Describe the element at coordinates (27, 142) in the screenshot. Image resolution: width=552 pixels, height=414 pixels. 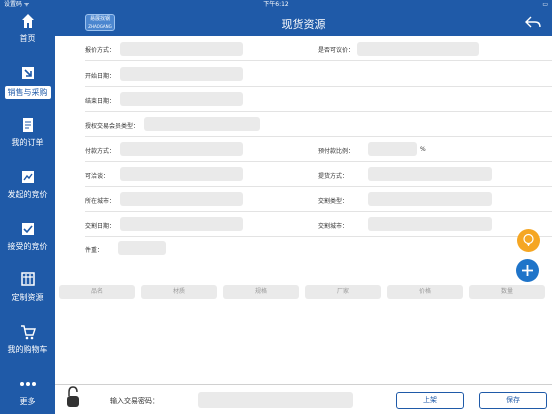
I see `sidebar-item-label: 我的订单` at that location.